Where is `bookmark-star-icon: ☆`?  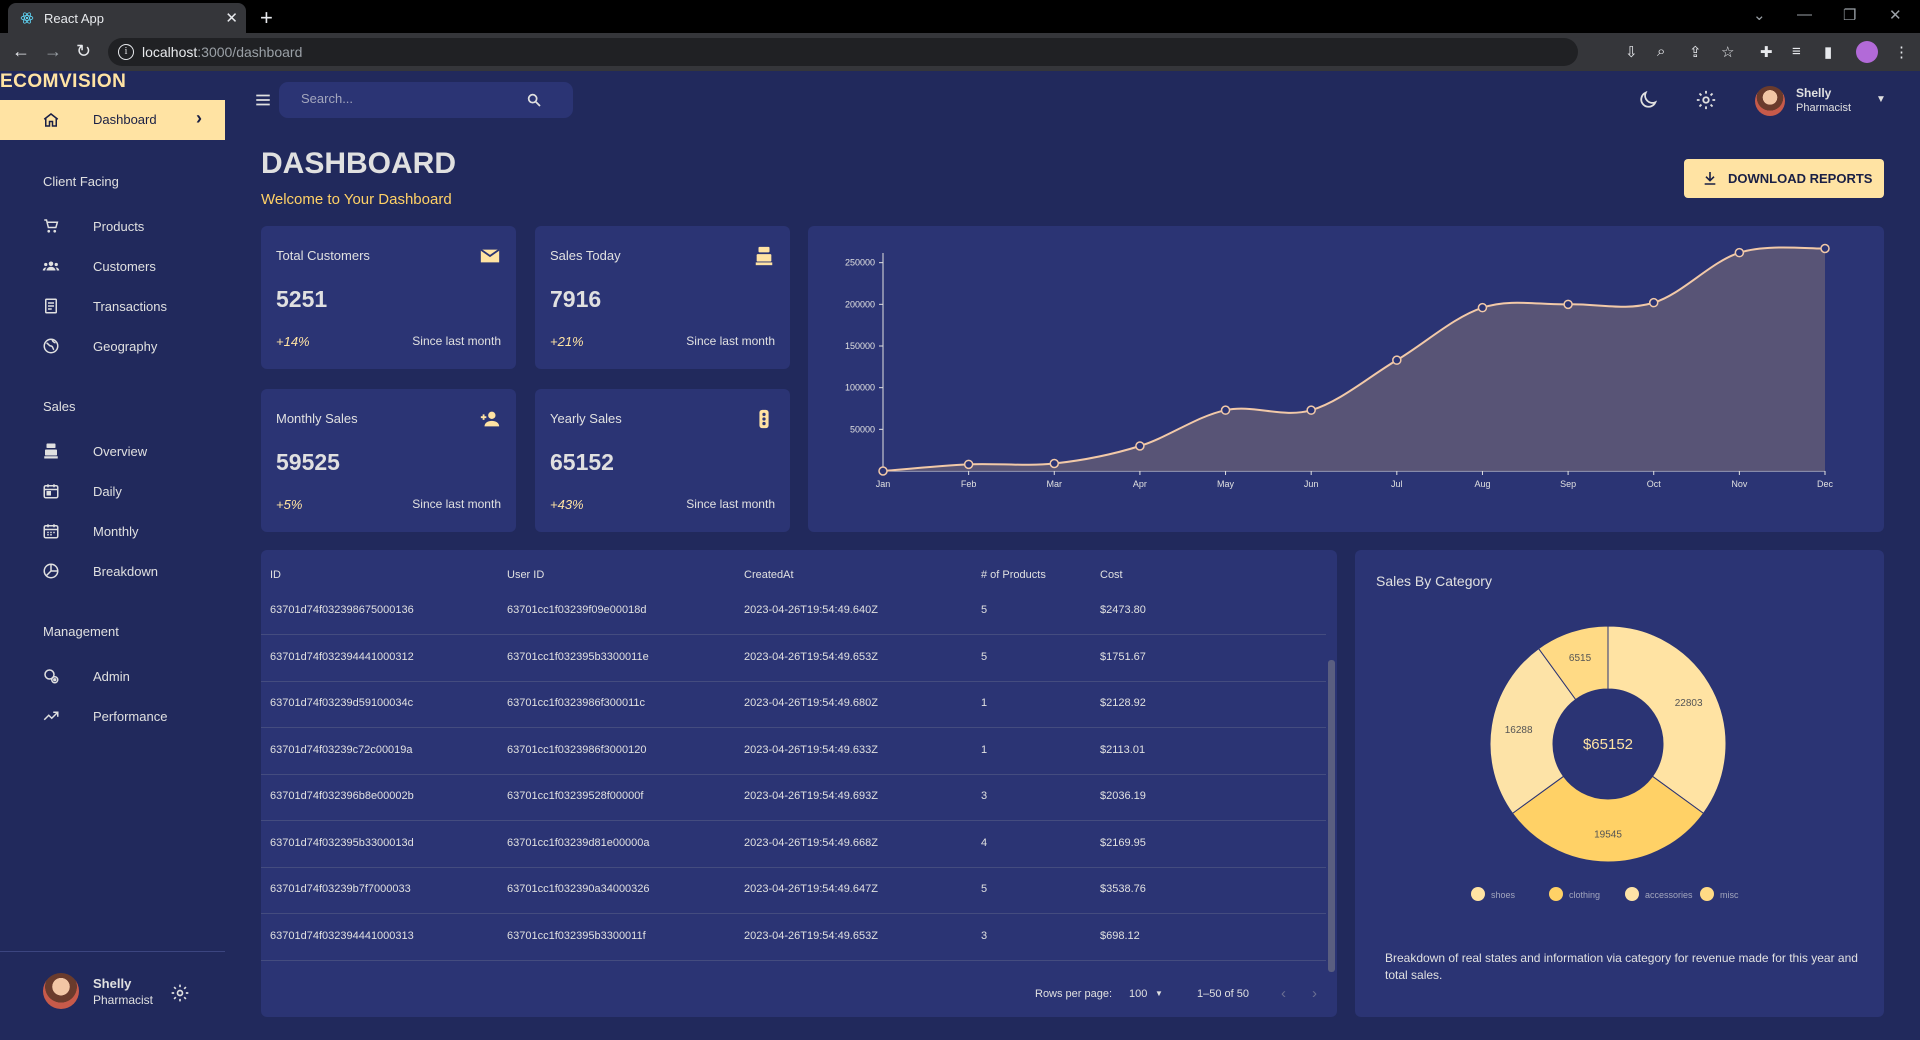
bookmark-star-icon: ☆ is located at coordinates (1727, 52).